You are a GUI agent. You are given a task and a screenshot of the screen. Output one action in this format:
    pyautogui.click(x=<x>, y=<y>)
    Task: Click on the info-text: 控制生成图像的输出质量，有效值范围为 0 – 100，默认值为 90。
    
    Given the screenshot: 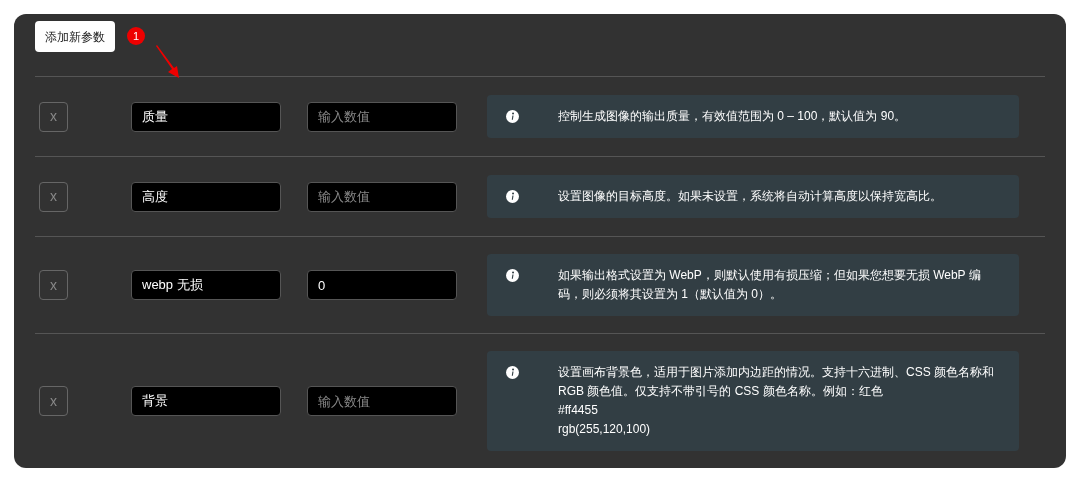 What is the action you would take?
    pyautogui.click(x=732, y=116)
    